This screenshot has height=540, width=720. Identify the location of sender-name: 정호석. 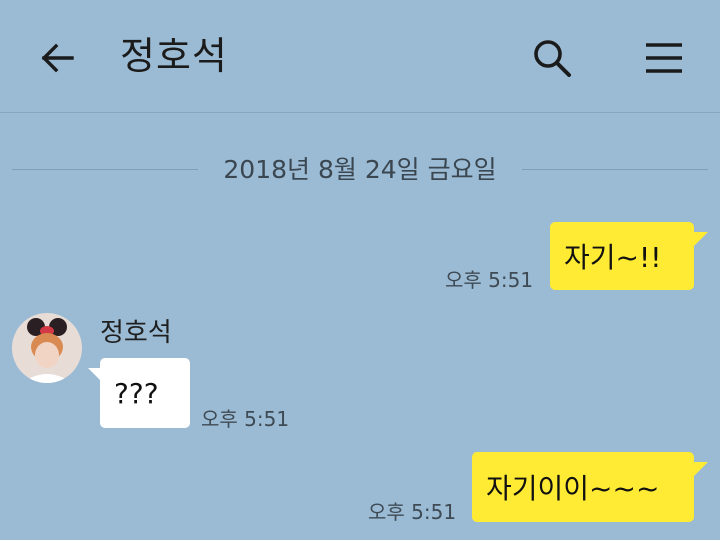
(136, 333).